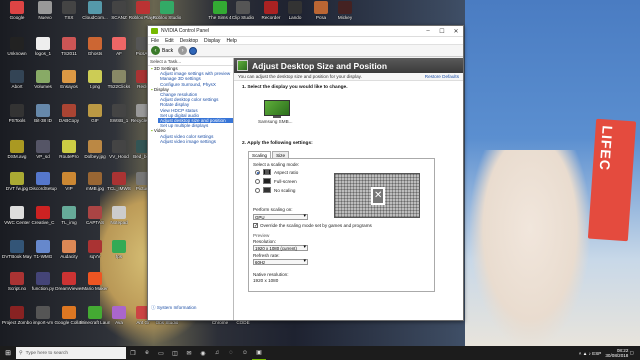 This screenshot has height=360, width=640. I want to click on resolution-select: 1920 x 1080 (current), so click(280, 248).